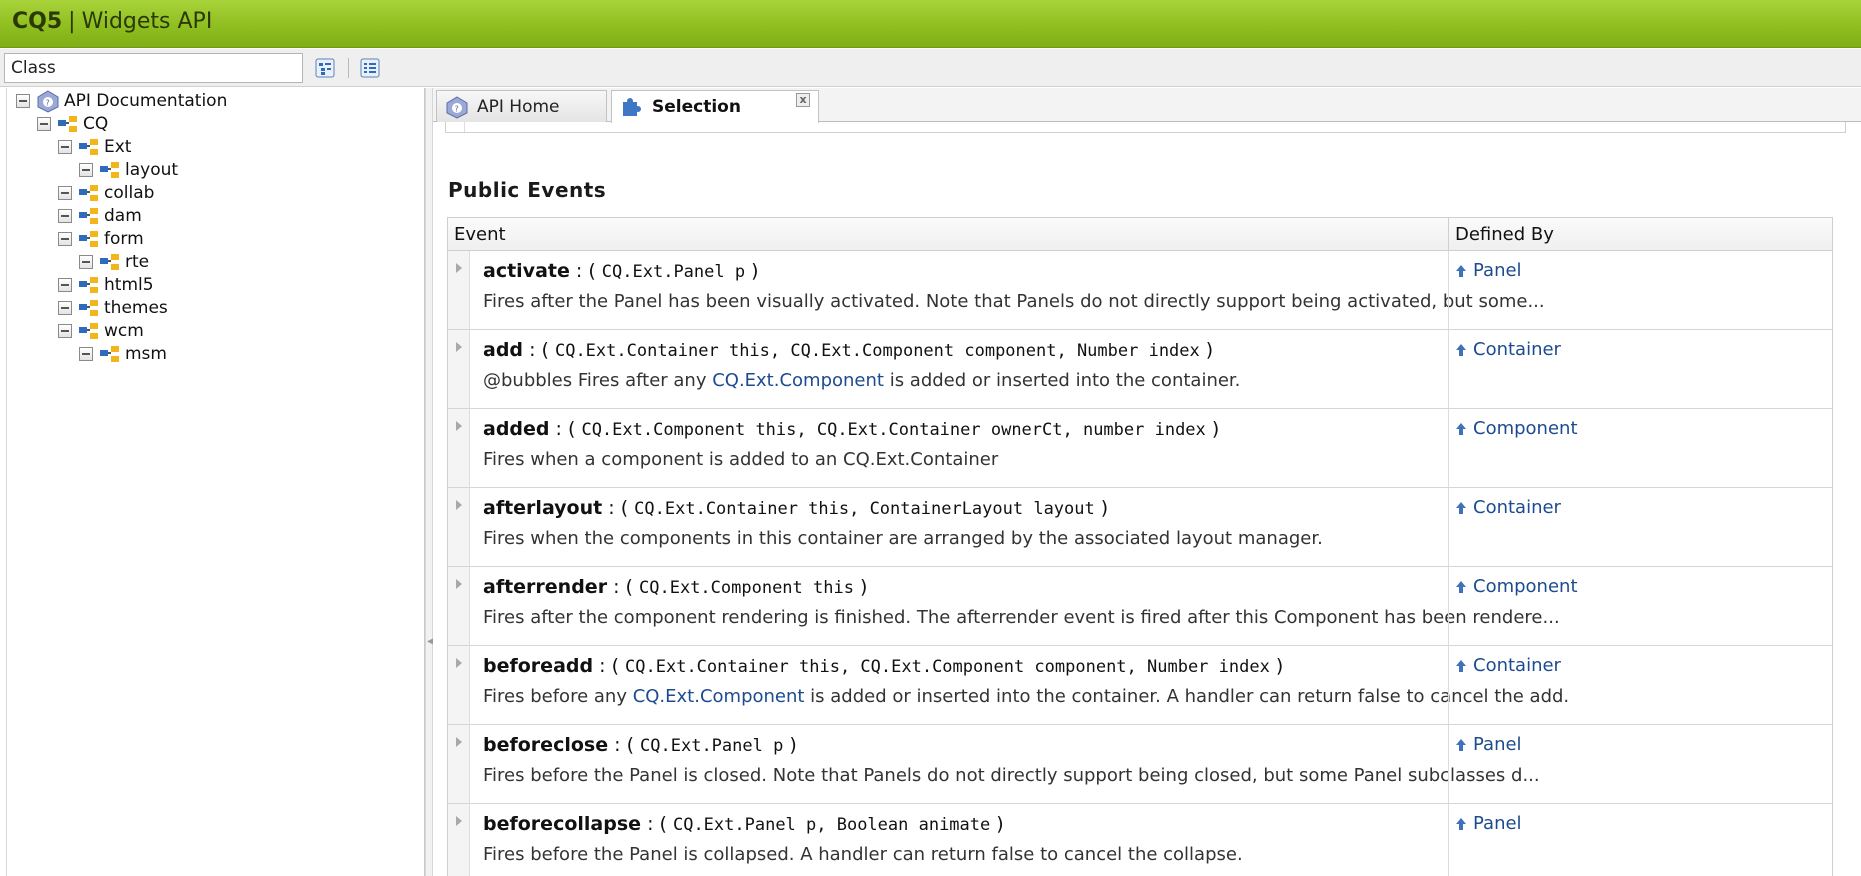 The width and height of the screenshot is (1861, 876). What do you see at coordinates (546, 745) in the screenshot?
I see `event-name: beforeclose` at bounding box center [546, 745].